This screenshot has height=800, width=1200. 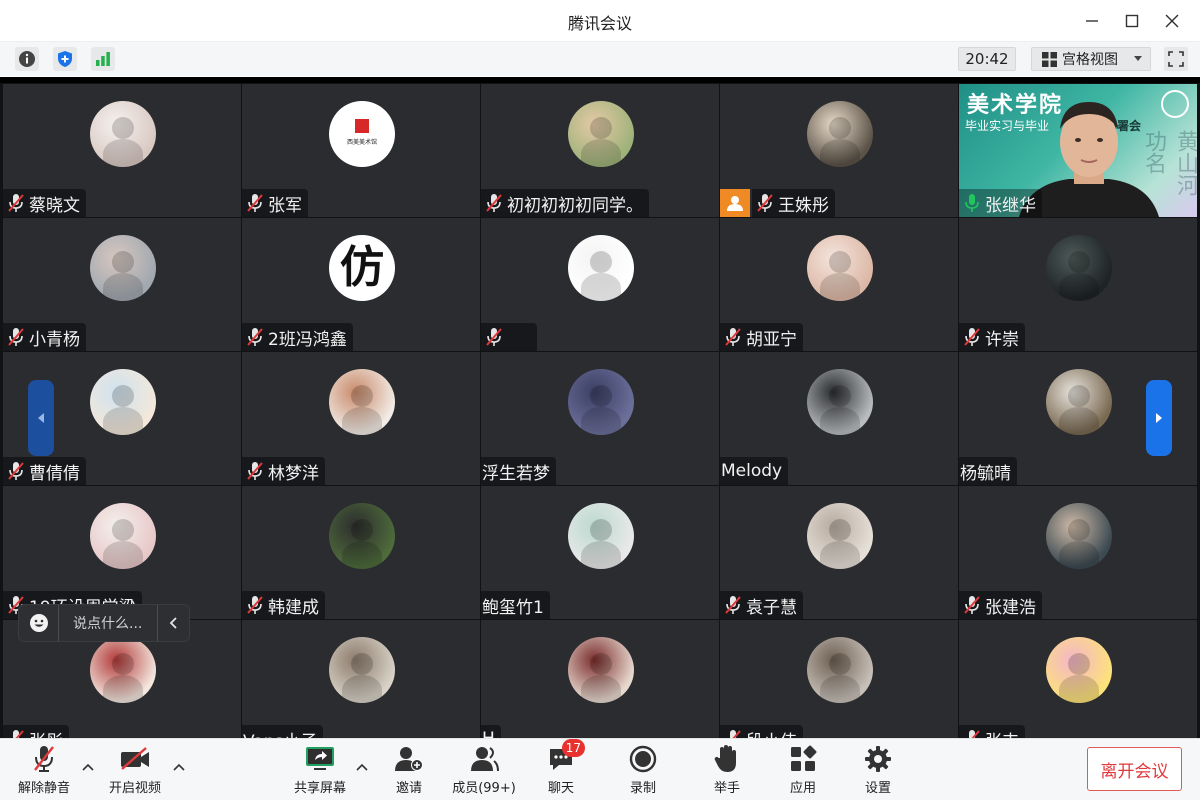 I want to click on participant-tile: 19环设周学梁, so click(x=122, y=552).